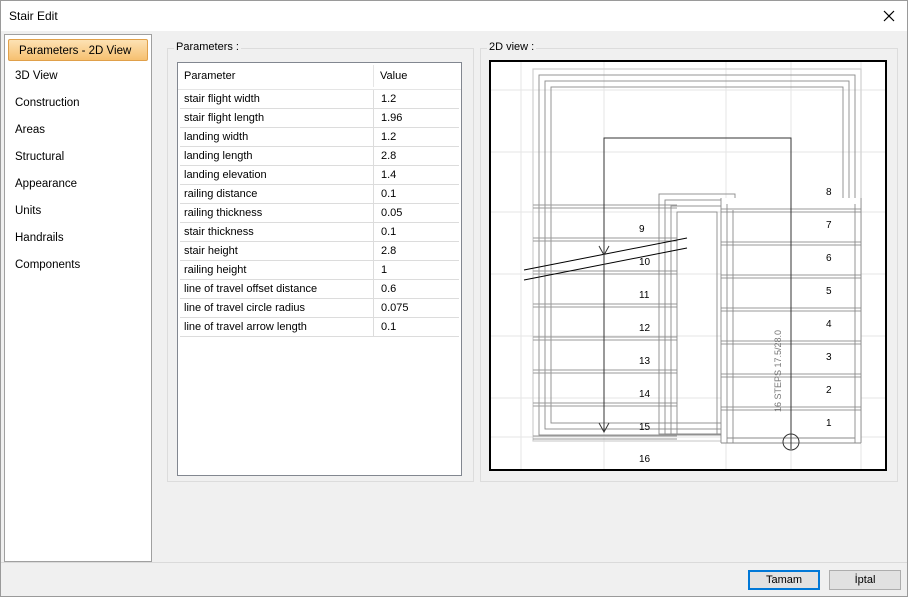  I want to click on sidebar-item-construction: Construction, so click(78, 103).